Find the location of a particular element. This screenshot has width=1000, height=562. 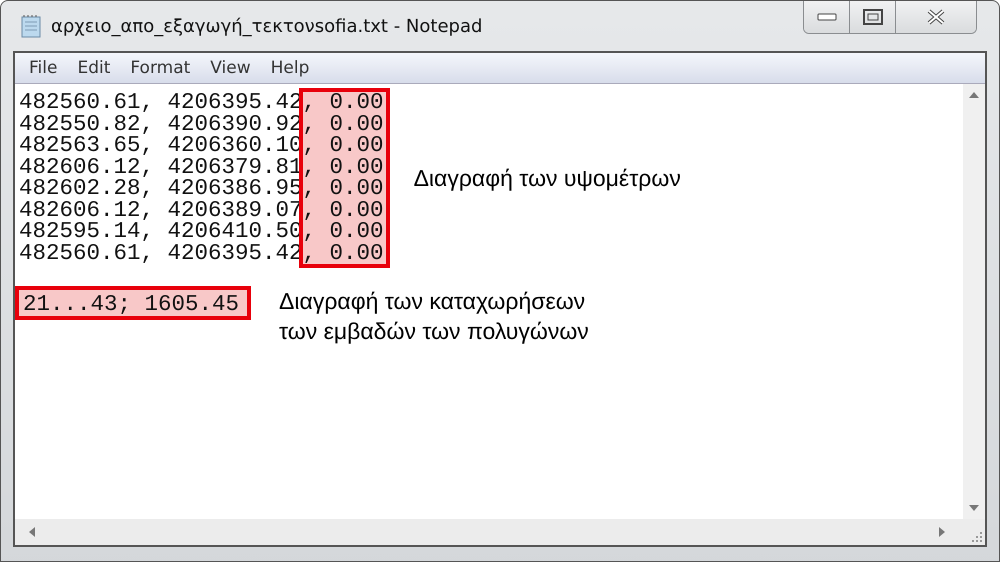

text-line: 482563.65, 4206360.10 is located at coordinates (161, 145).